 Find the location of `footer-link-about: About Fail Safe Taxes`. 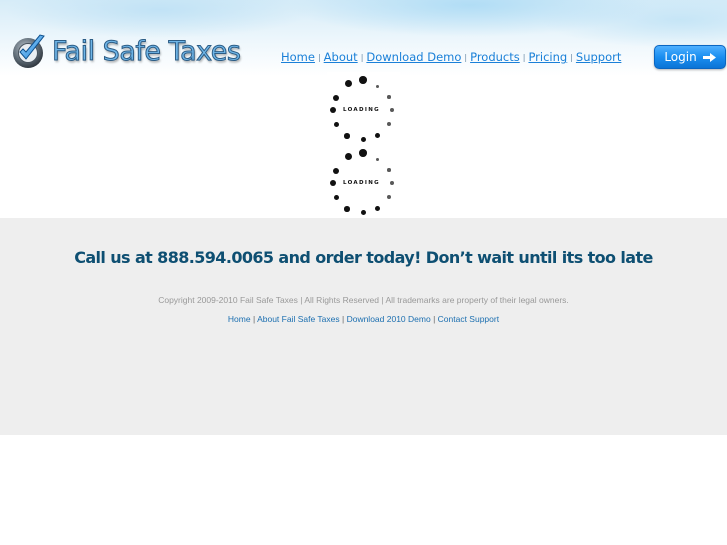

footer-link-about: About Fail Safe Taxes is located at coordinates (298, 319).